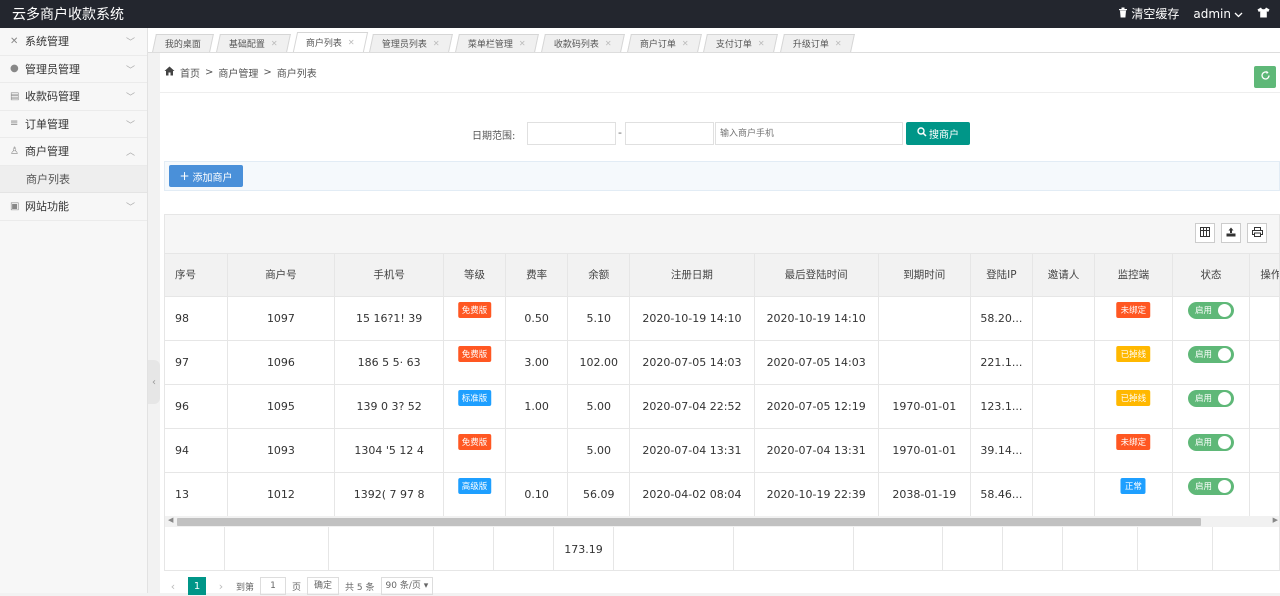 The height and width of the screenshot is (596, 1280). Describe the element at coordinates (196, 275) in the screenshot. I see `column-header: 序号` at that location.